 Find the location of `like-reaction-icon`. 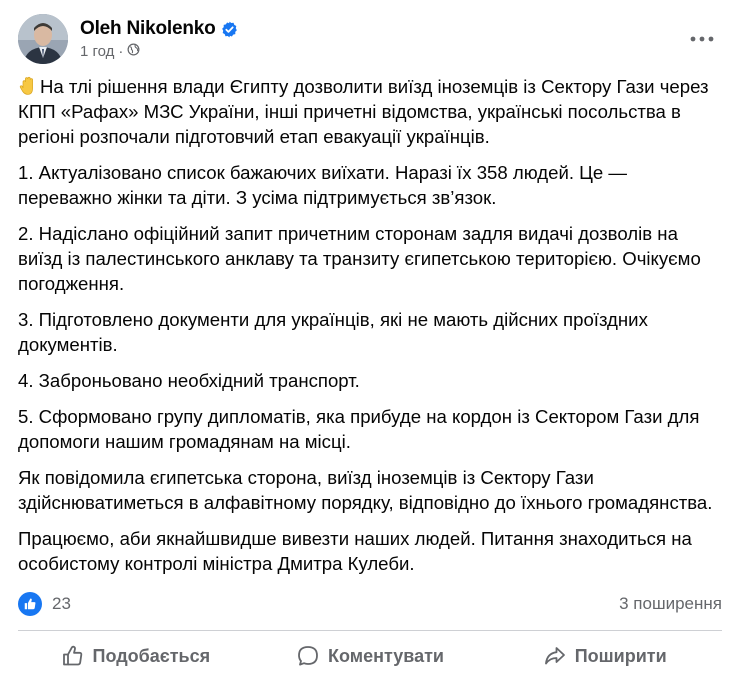

like-reaction-icon is located at coordinates (30, 604).